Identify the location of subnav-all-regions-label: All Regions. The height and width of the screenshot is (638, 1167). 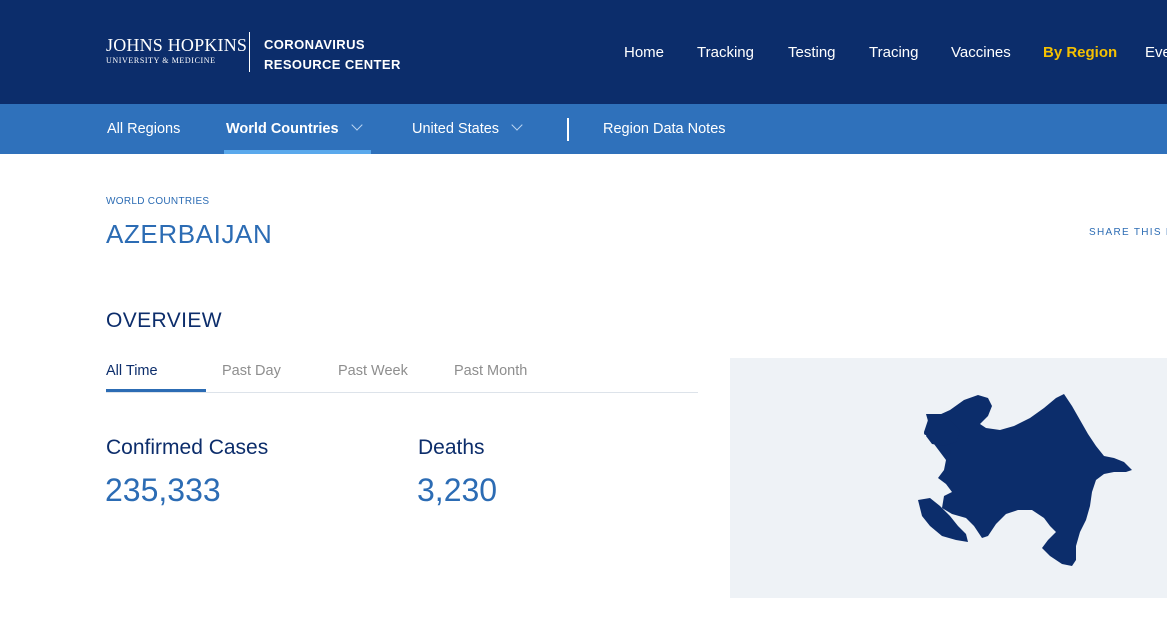
(144, 129).